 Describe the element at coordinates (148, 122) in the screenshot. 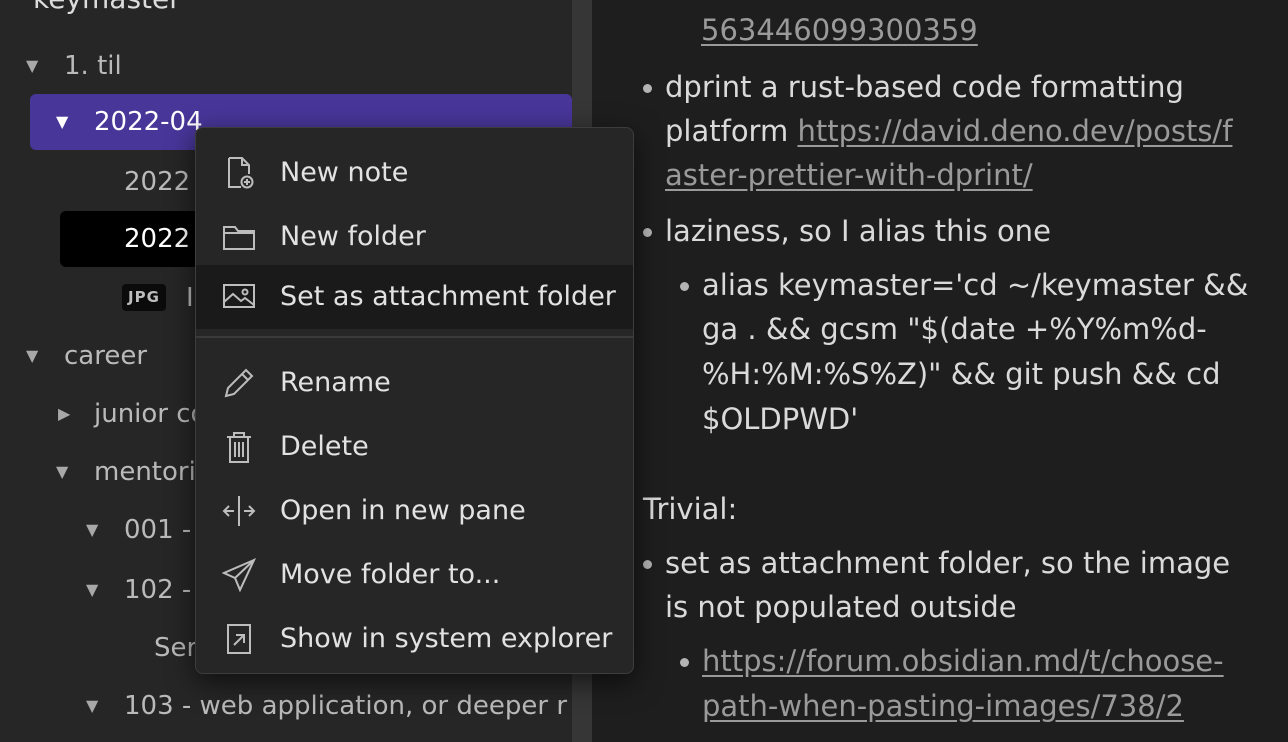

I see `tree-item-label: 2022-04` at that location.